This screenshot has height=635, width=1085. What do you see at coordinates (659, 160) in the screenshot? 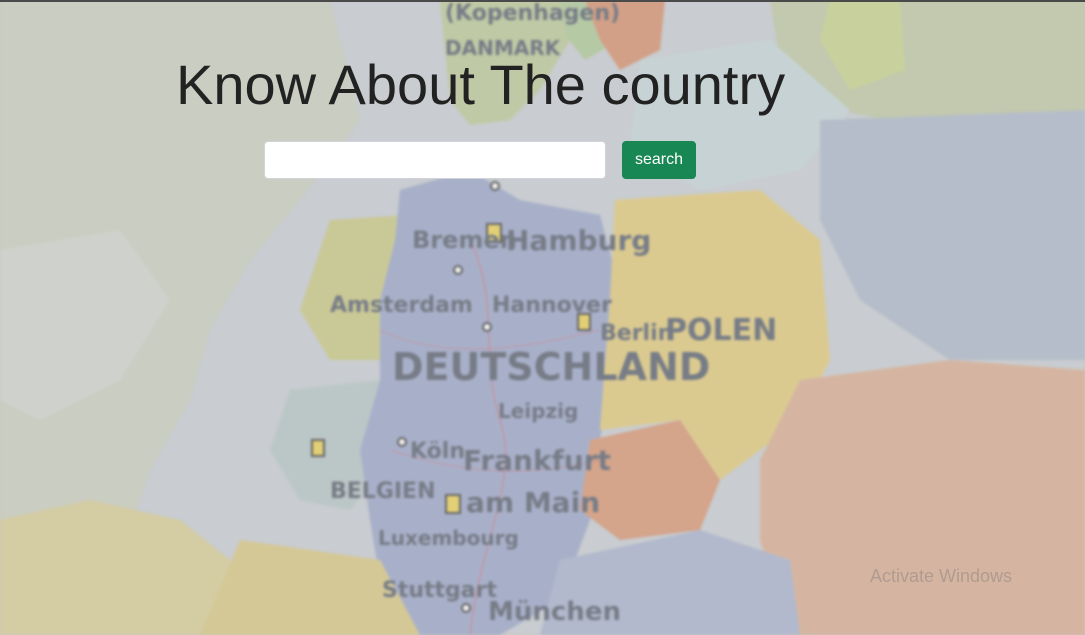
I see `search-button: search` at bounding box center [659, 160].